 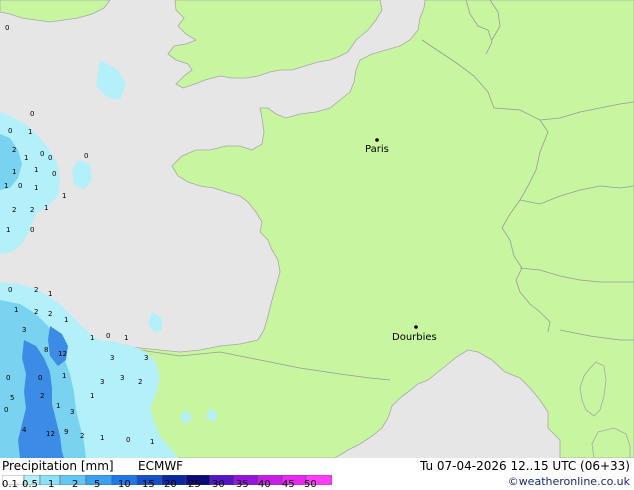 What do you see at coordinates (218, 484) in the screenshot?
I see `scale-label: 30` at bounding box center [218, 484].